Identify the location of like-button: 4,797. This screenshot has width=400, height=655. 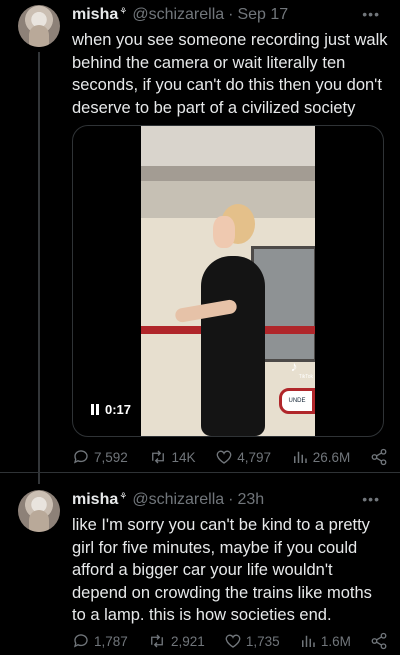
(243, 457).